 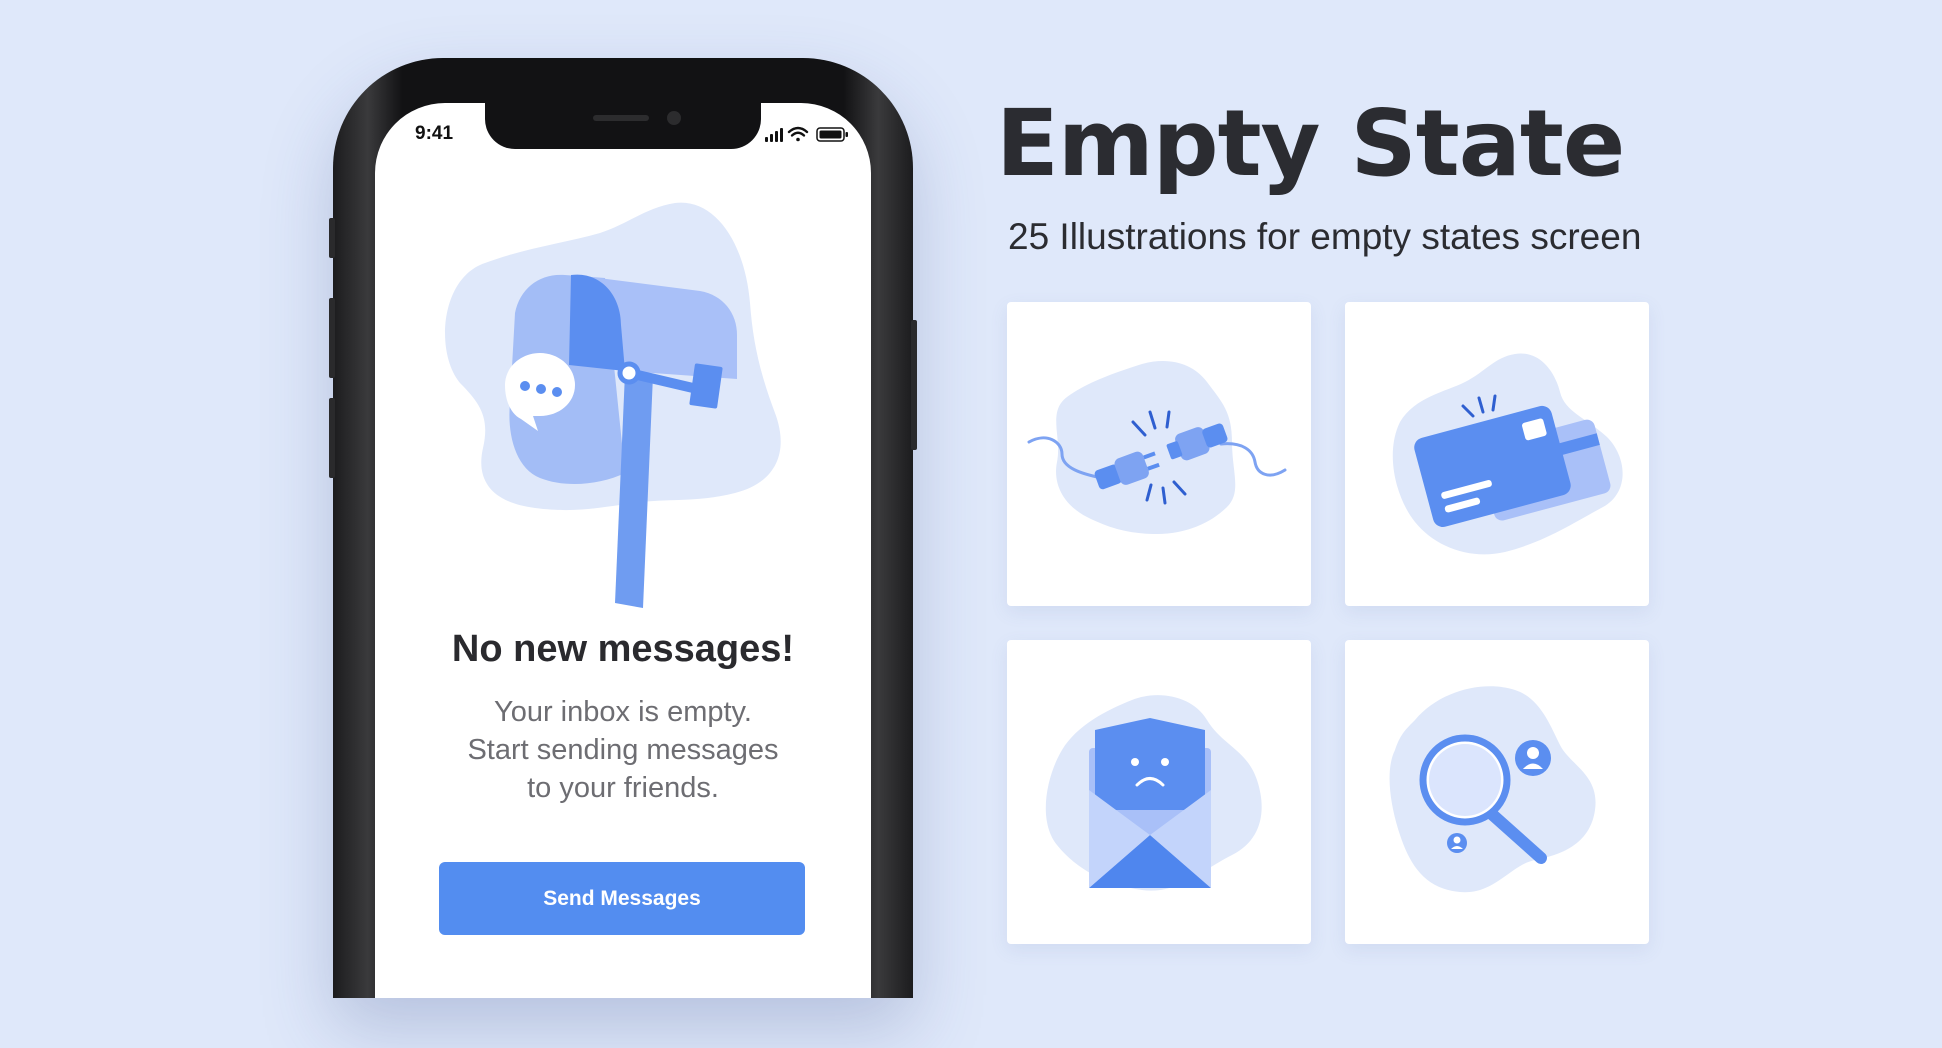 I want to click on search-users-icon, so click(x=1492, y=789).